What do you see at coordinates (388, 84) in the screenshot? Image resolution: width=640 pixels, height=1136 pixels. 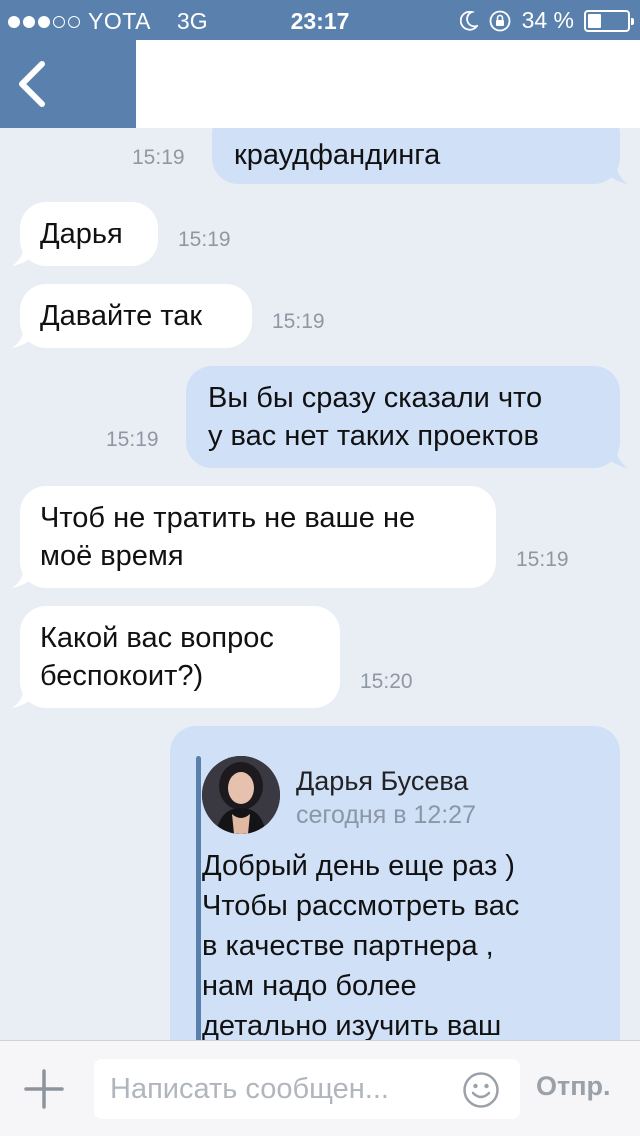 I see `conversation-header` at bounding box center [388, 84].